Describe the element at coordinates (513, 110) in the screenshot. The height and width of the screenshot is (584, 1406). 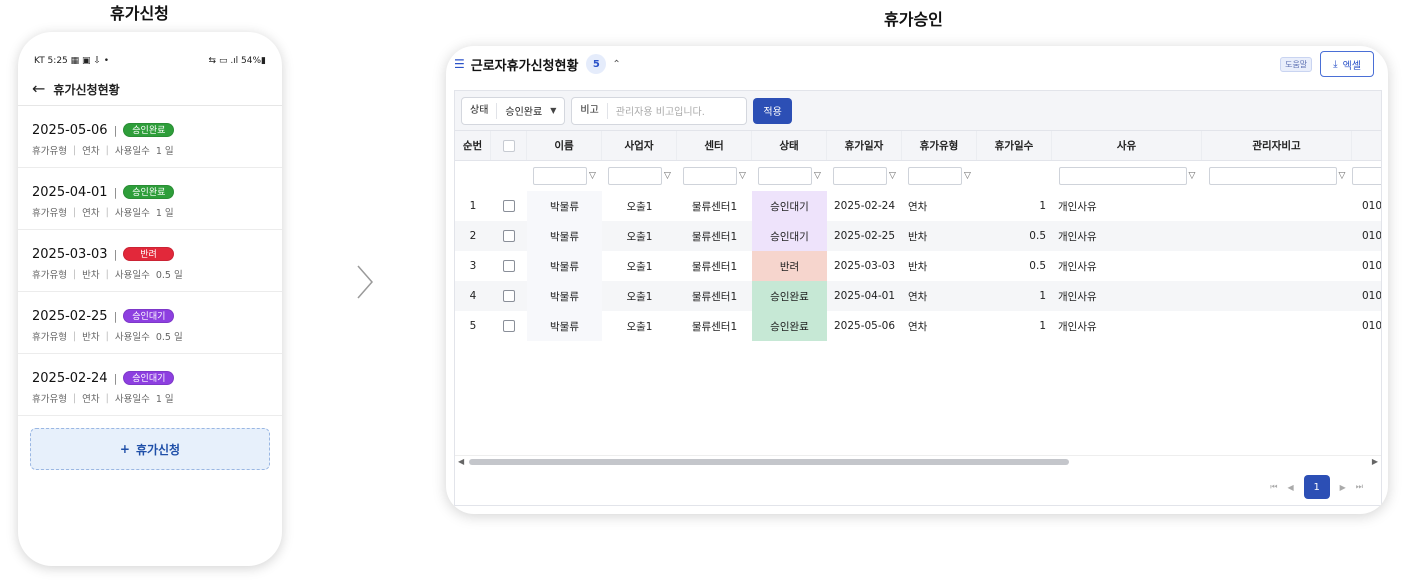
I see `status-filter-select: 상태 승인완료 ▼` at that location.